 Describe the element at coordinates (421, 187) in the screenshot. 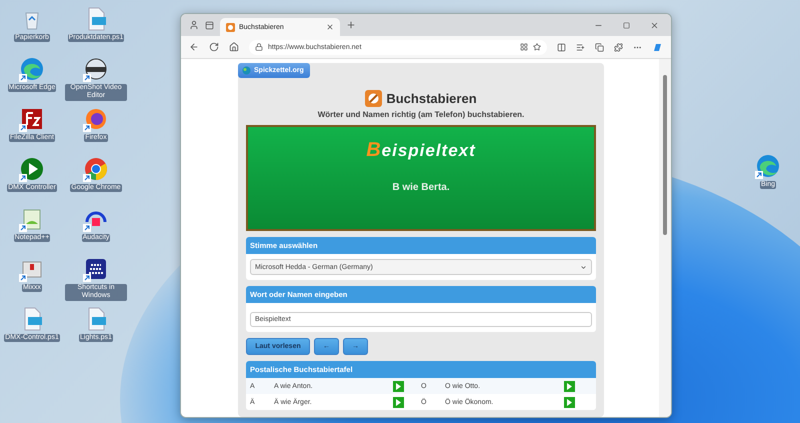

I see `spelling-text: B wie Berta.` at that location.